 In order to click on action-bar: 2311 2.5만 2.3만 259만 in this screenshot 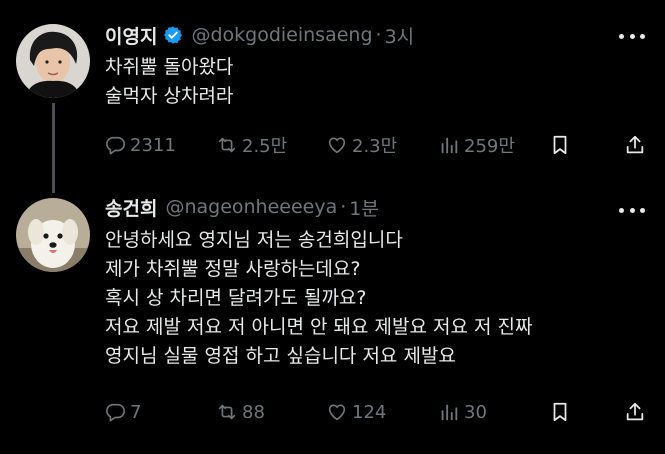, I will do `click(376, 145)`.